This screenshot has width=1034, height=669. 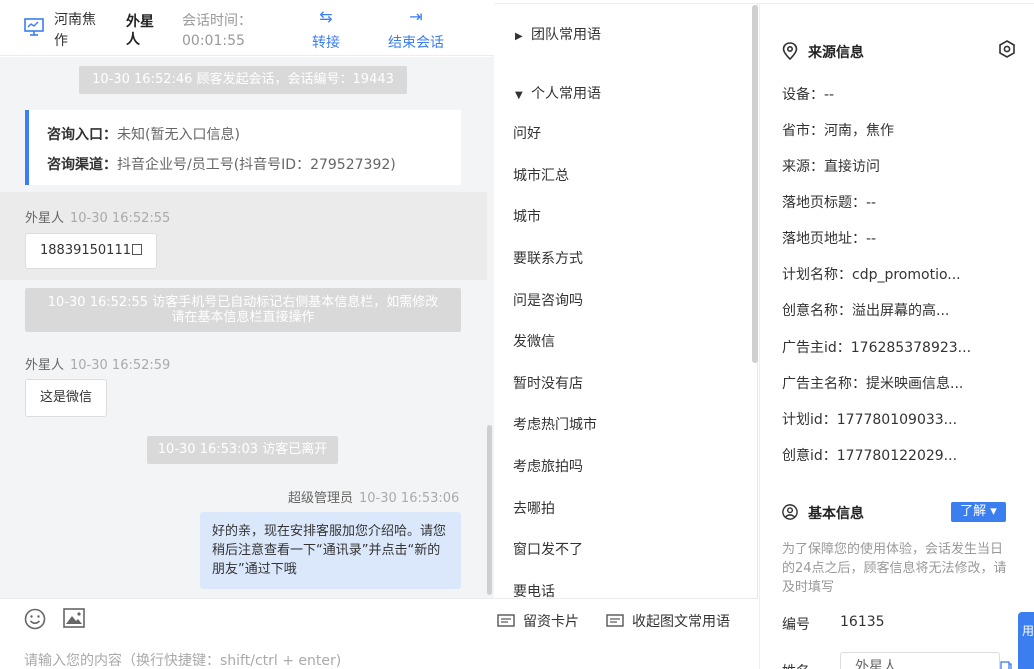 What do you see at coordinates (527, 216) in the screenshot?
I see `phrase-item: 城市` at bounding box center [527, 216].